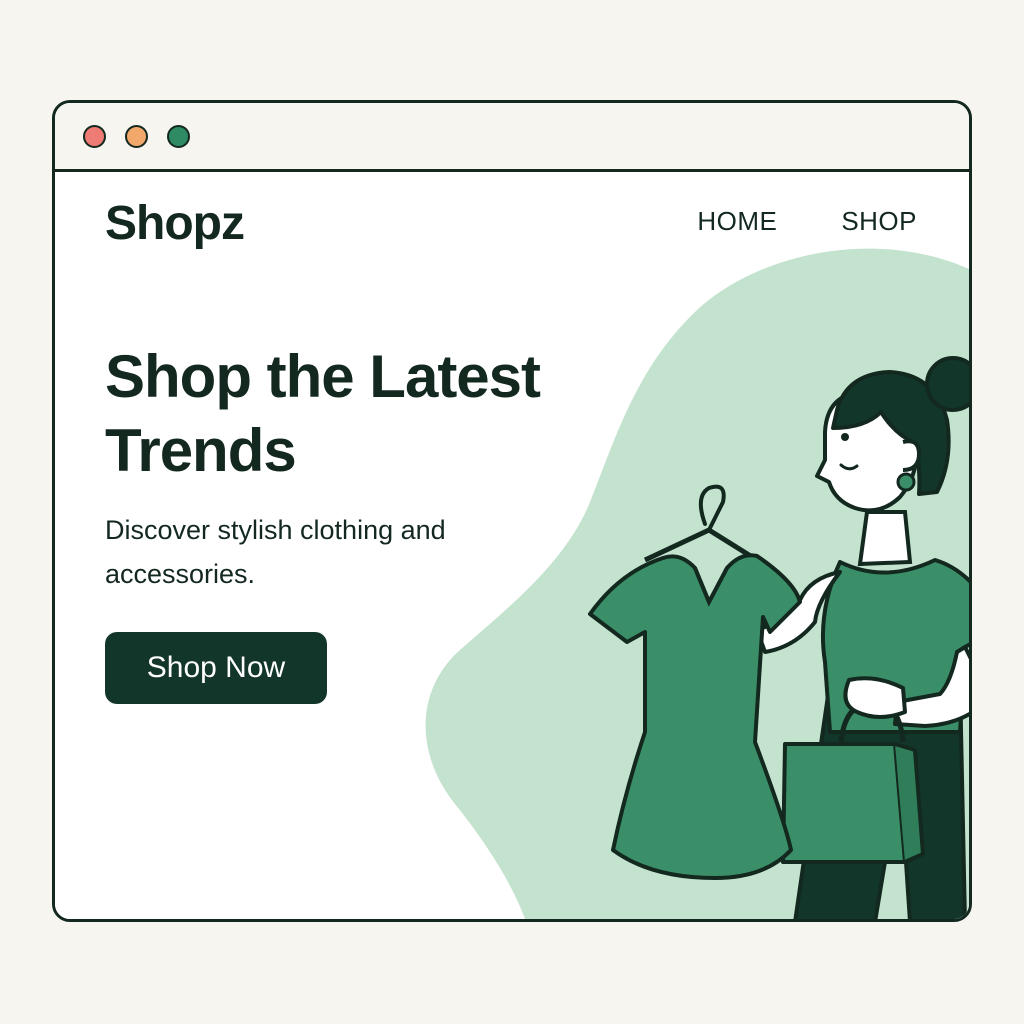 The height and width of the screenshot is (1024, 1024). Describe the element at coordinates (885, 538) in the screenshot. I see `neck` at that location.